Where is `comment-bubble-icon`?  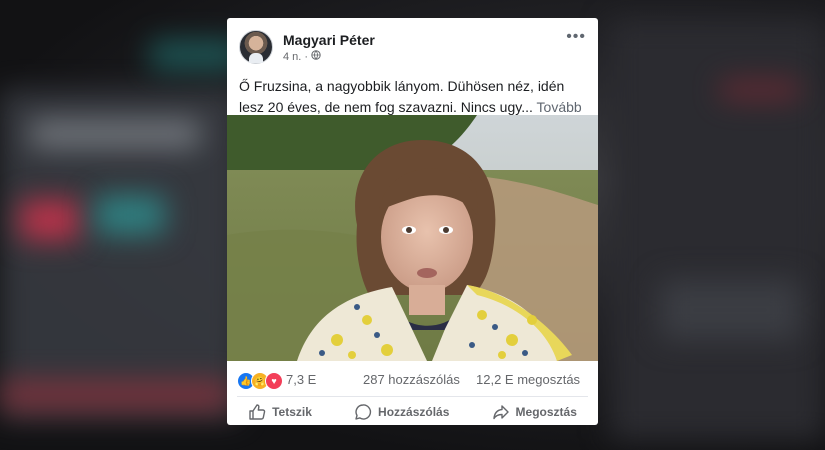 comment-bubble-icon is located at coordinates (363, 412).